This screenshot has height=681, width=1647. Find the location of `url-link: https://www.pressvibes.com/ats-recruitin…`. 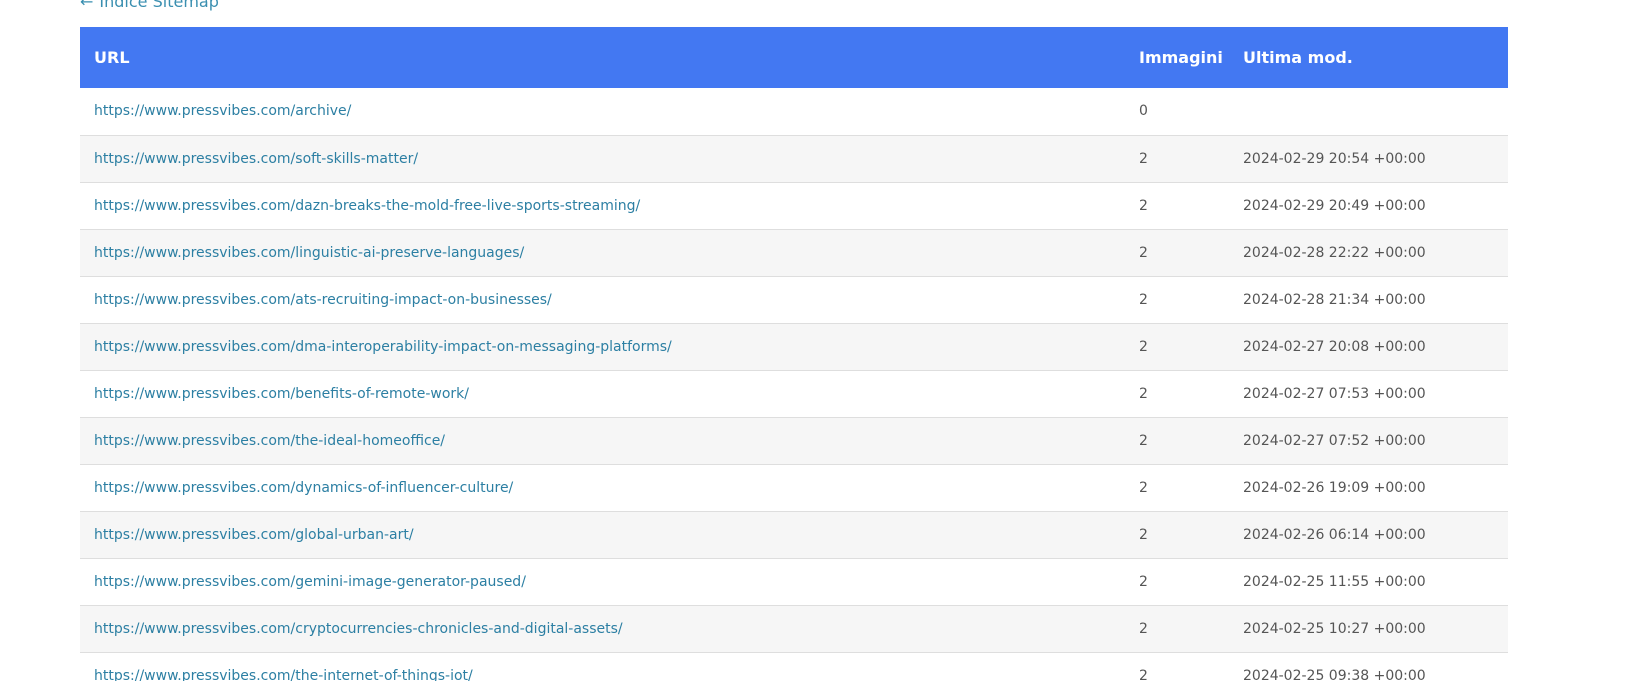

url-link: https://www.pressvibes.com/ats-recruitin… is located at coordinates (323, 300).